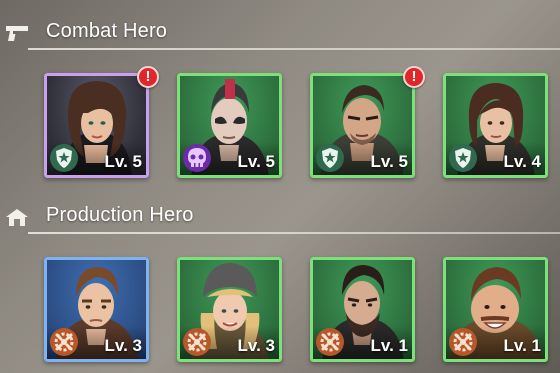  What do you see at coordinates (96, 125) in the screenshot?
I see `combat-hero-card-1: Lv. 5` at bounding box center [96, 125].